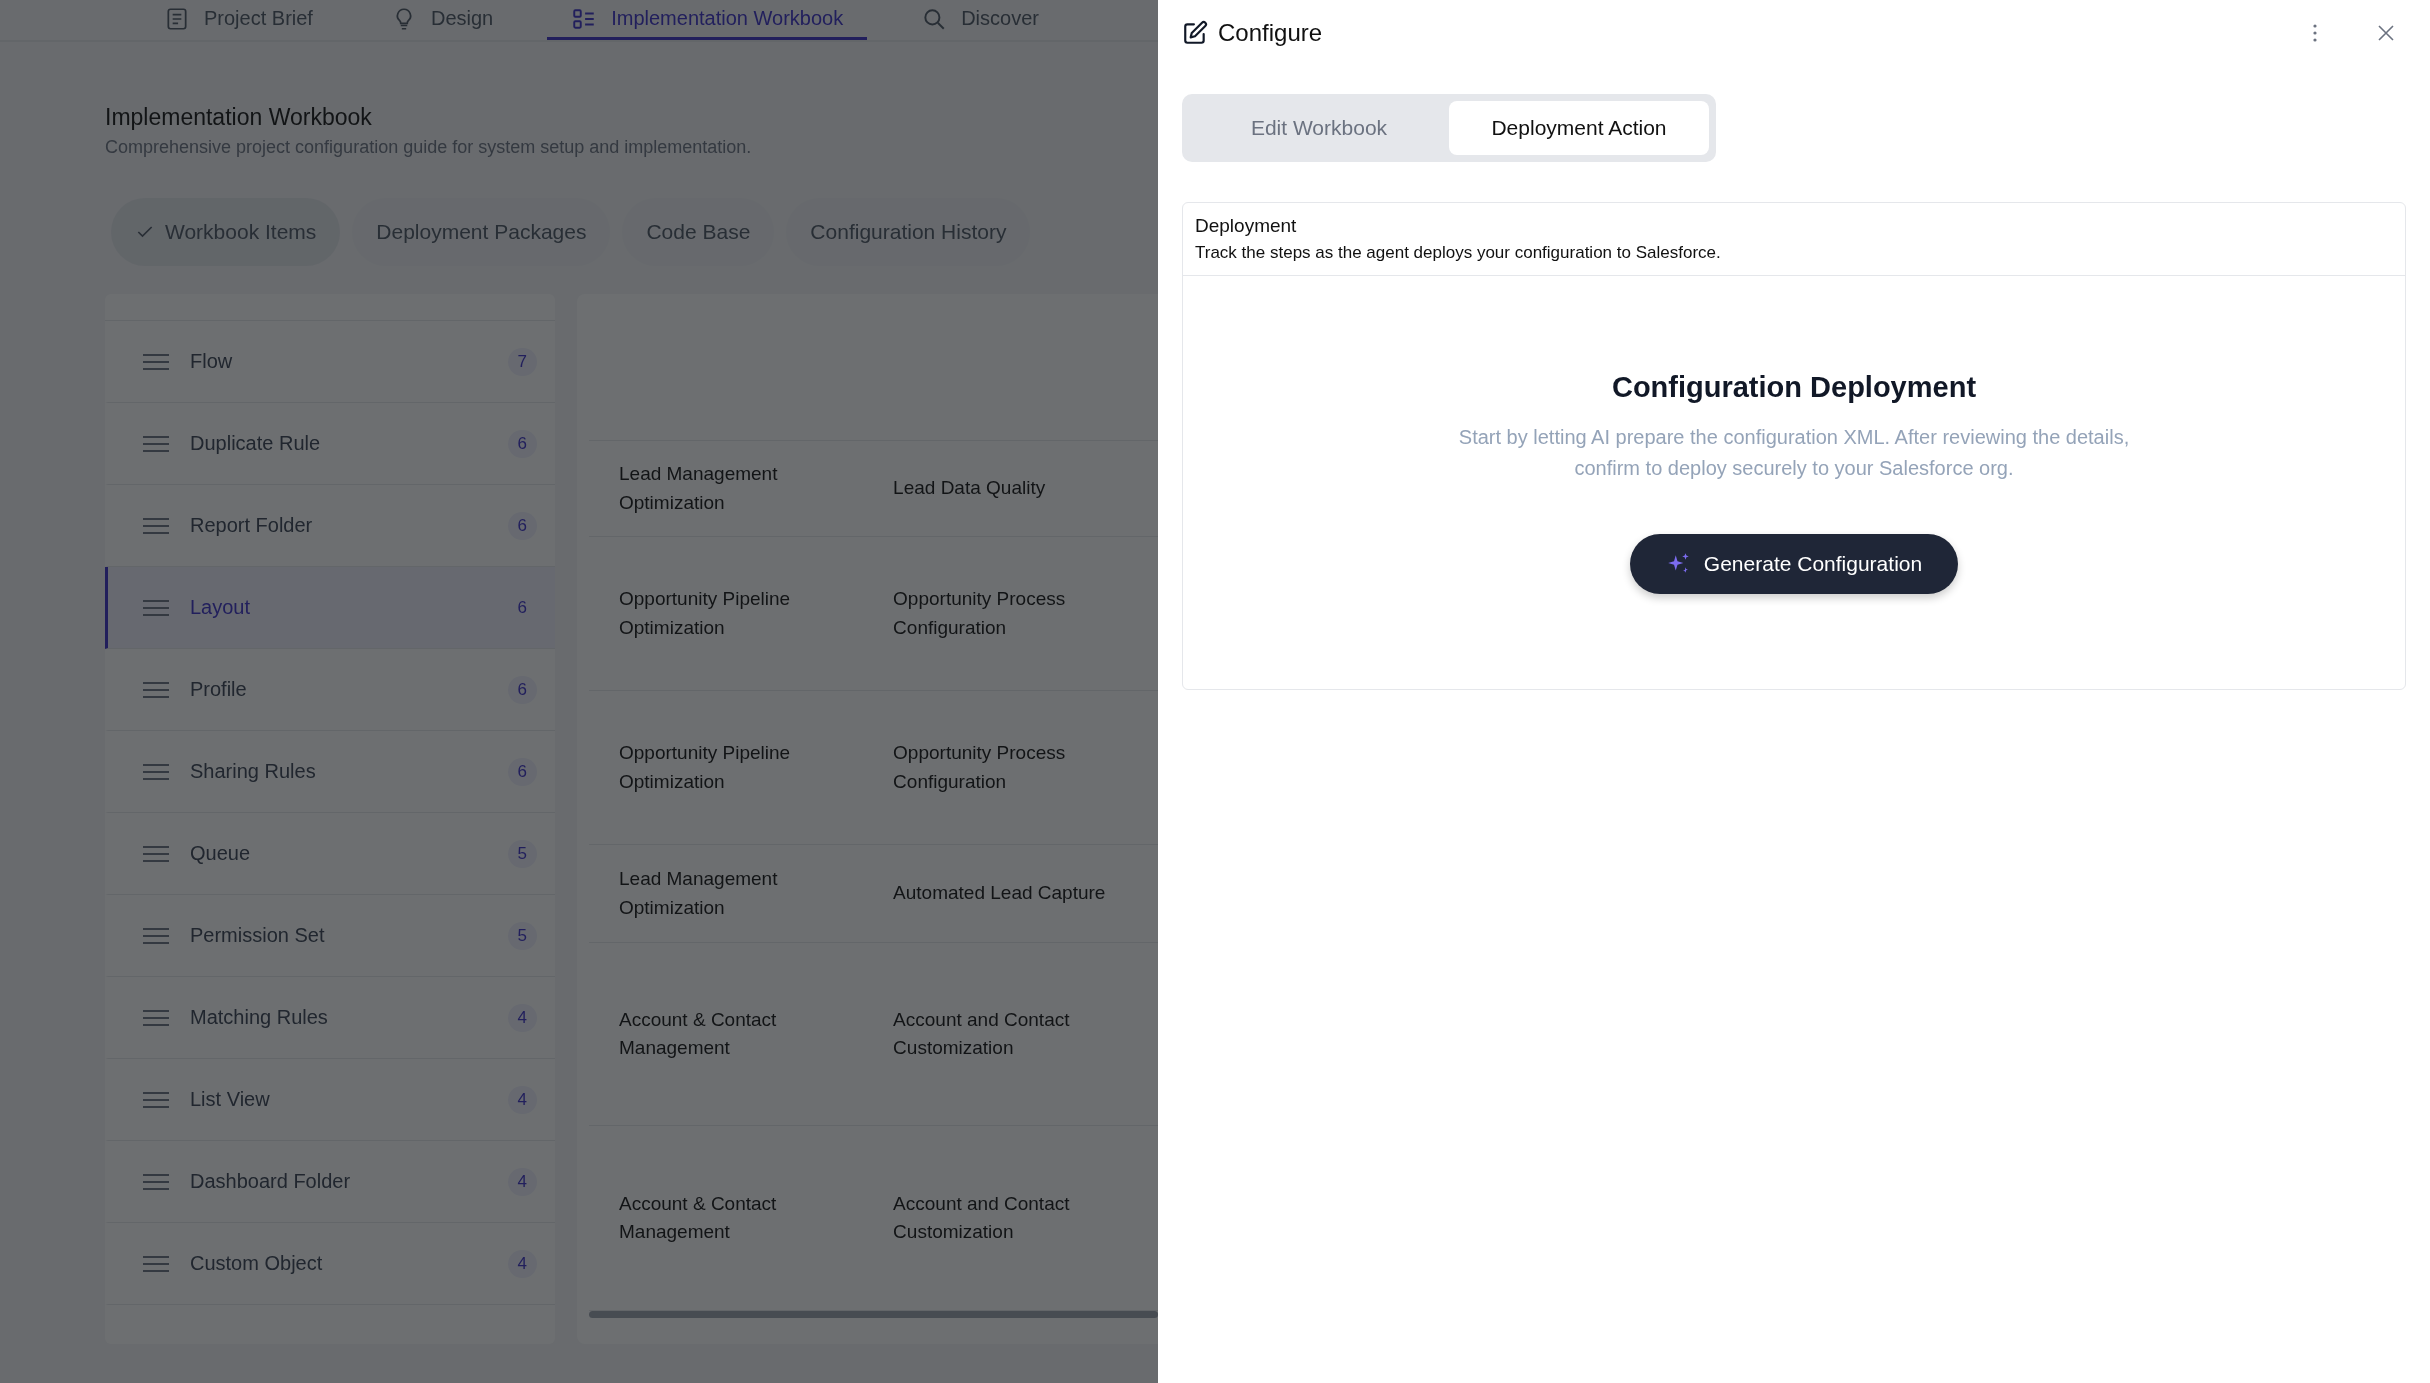  What do you see at coordinates (258, 935) in the screenshot?
I see `item-label: Permission Set` at bounding box center [258, 935].